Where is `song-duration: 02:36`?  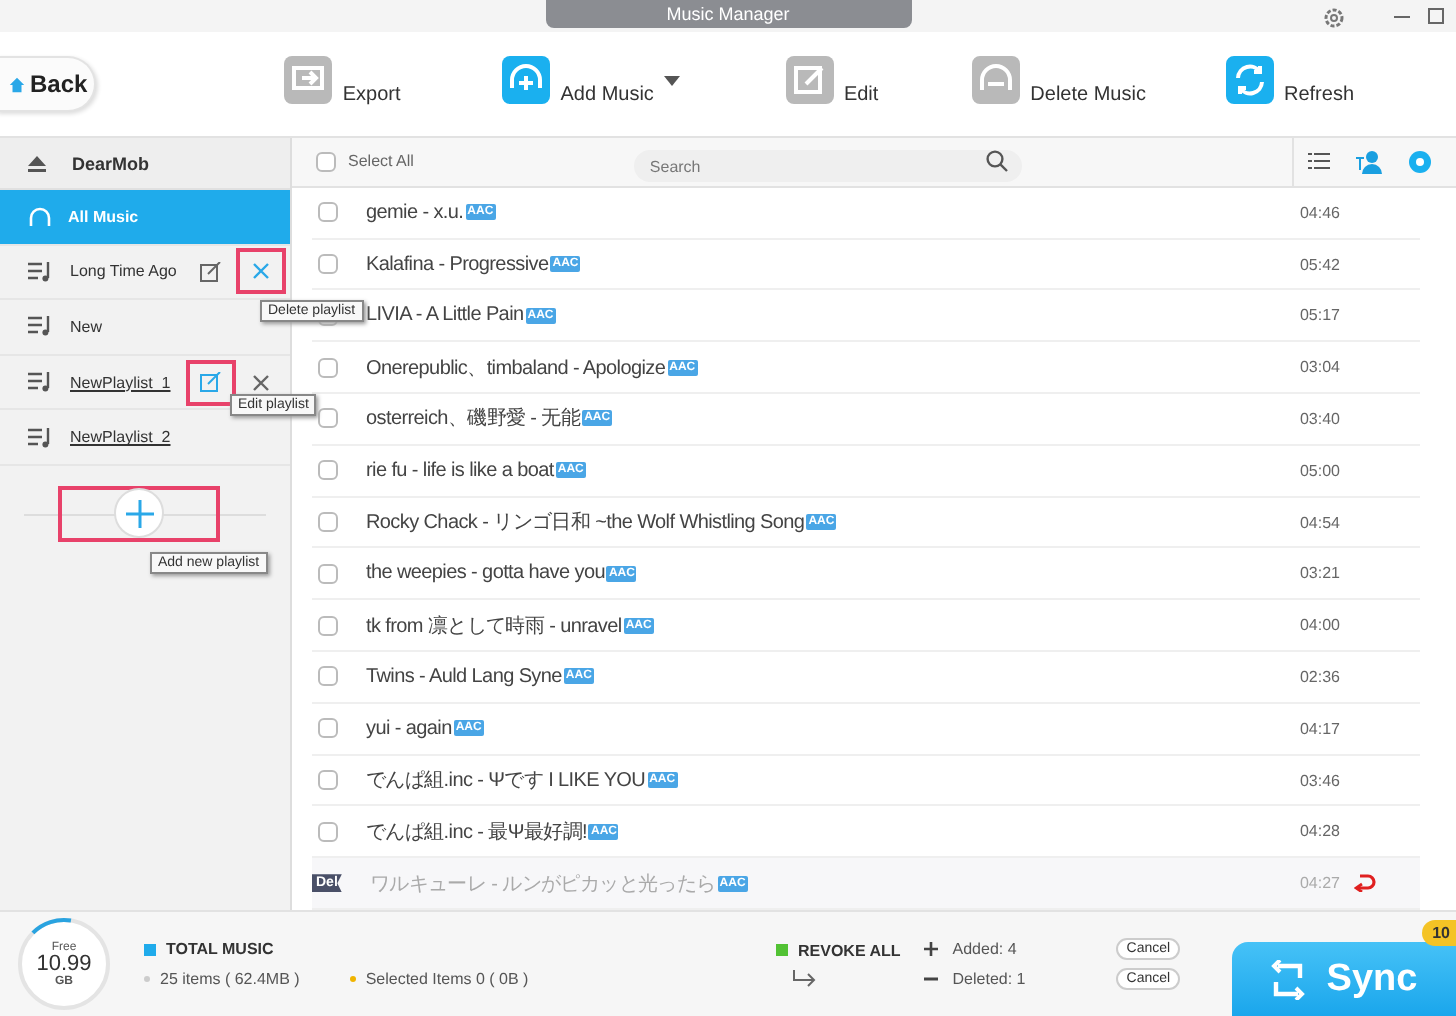 song-duration: 02:36 is located at coordinates (1319, 676).